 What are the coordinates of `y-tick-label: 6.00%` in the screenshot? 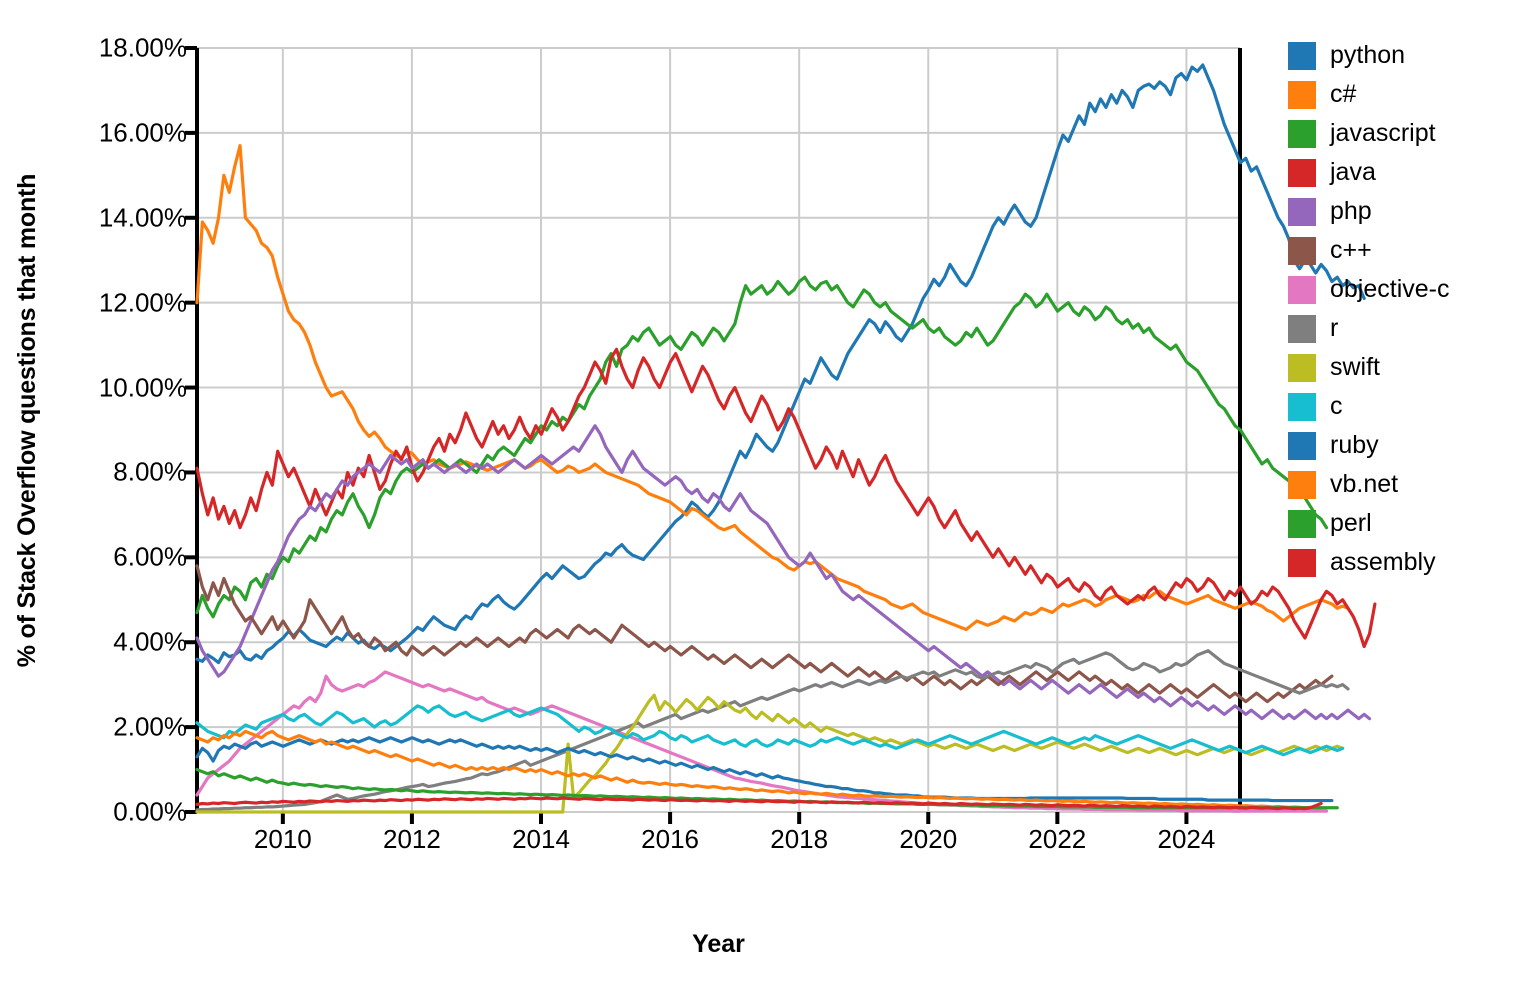 It's located at (150, 556).